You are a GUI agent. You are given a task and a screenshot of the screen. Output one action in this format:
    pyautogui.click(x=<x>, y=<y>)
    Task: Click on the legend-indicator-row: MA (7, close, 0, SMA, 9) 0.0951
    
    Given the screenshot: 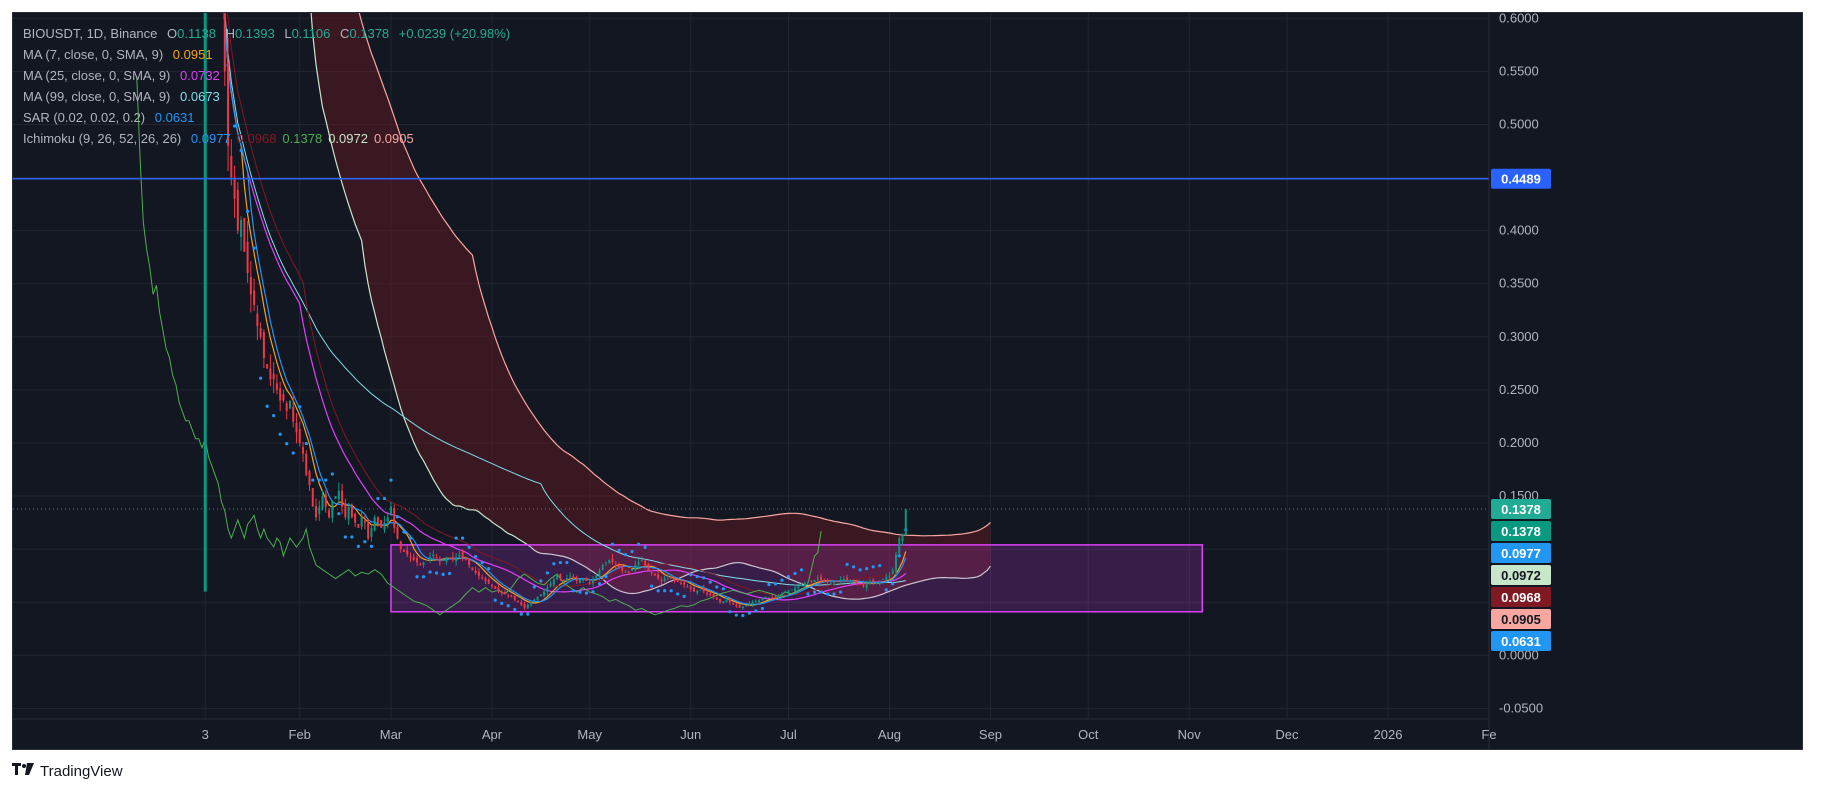 What is the action you would take?
    pyautogui.click(x=269, y=54)
    